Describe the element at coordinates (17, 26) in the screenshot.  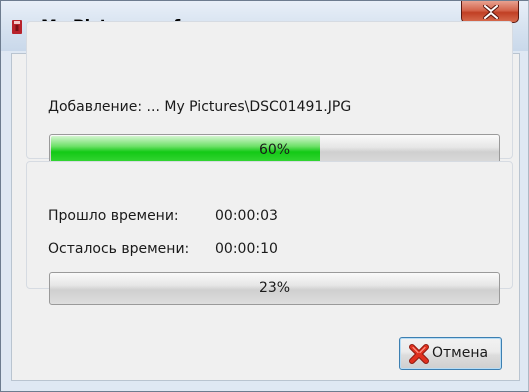
I see `archive-icon` at that location.